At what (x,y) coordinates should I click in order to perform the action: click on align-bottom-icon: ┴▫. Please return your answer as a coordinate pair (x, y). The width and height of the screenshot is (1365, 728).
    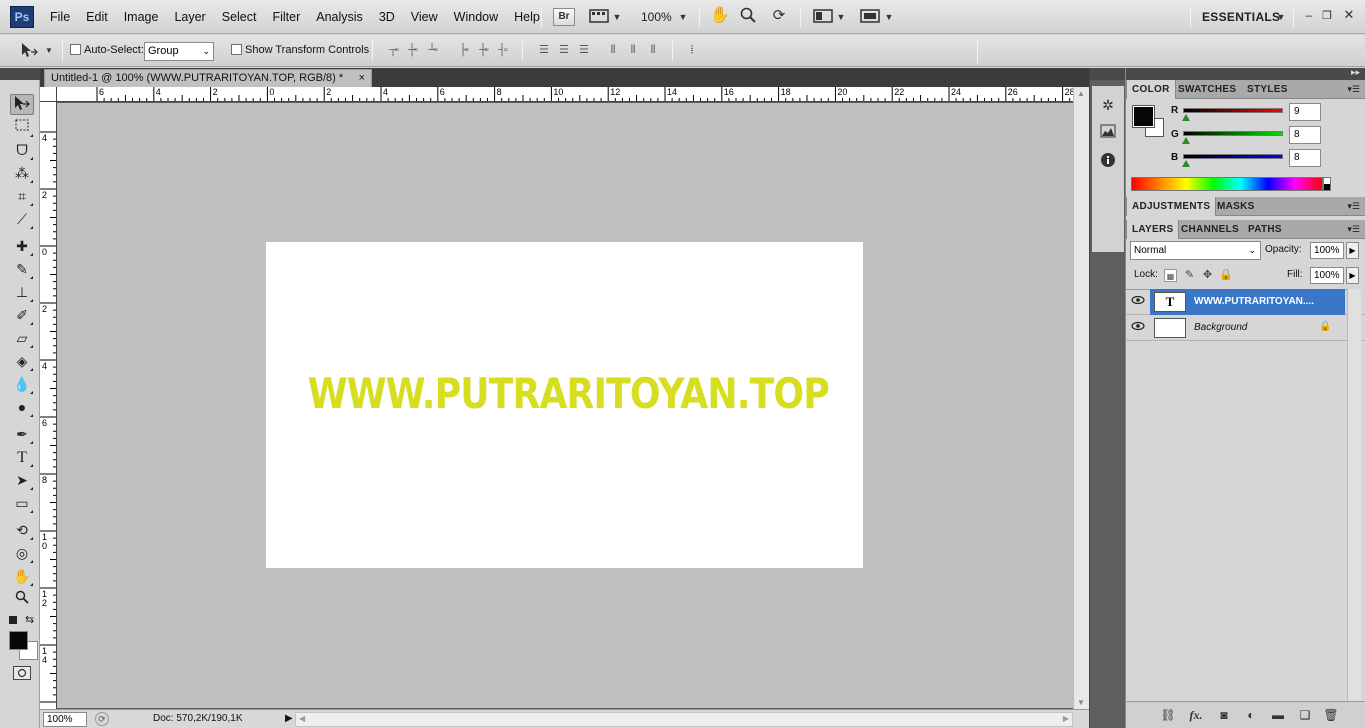
    Looking at the image, I should click on (432, 50).